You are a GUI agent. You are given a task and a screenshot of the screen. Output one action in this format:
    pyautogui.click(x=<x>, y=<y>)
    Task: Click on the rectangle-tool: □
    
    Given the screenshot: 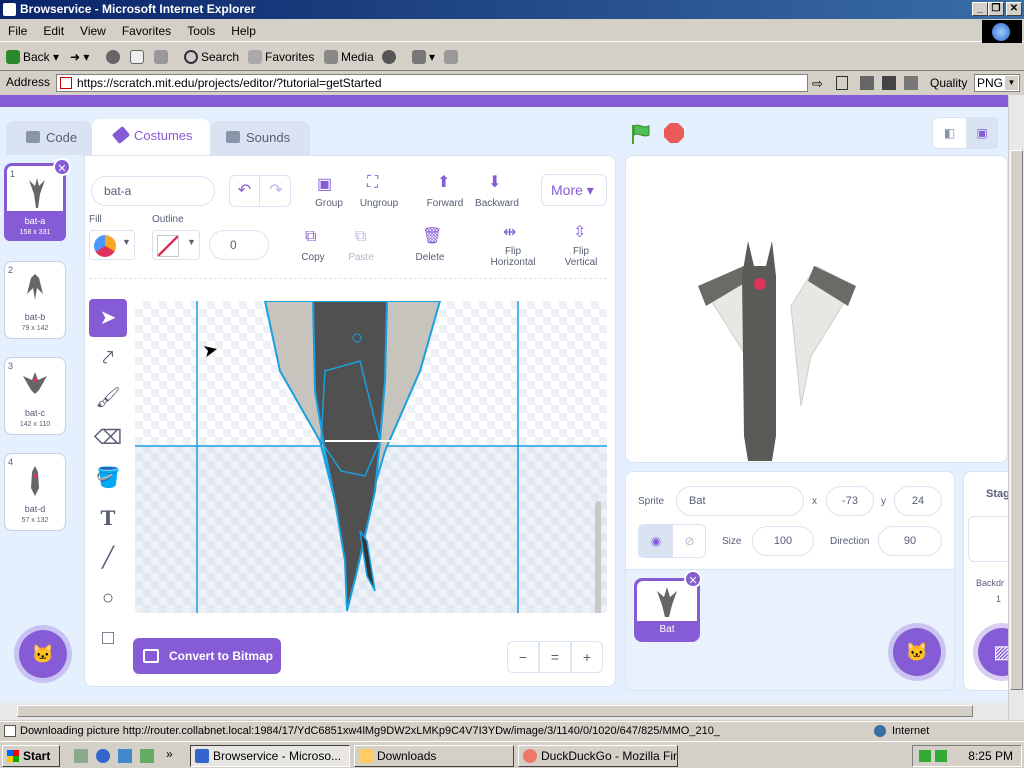 What is the action you would take?
    pyautogui.click(x=108, y=638)
    